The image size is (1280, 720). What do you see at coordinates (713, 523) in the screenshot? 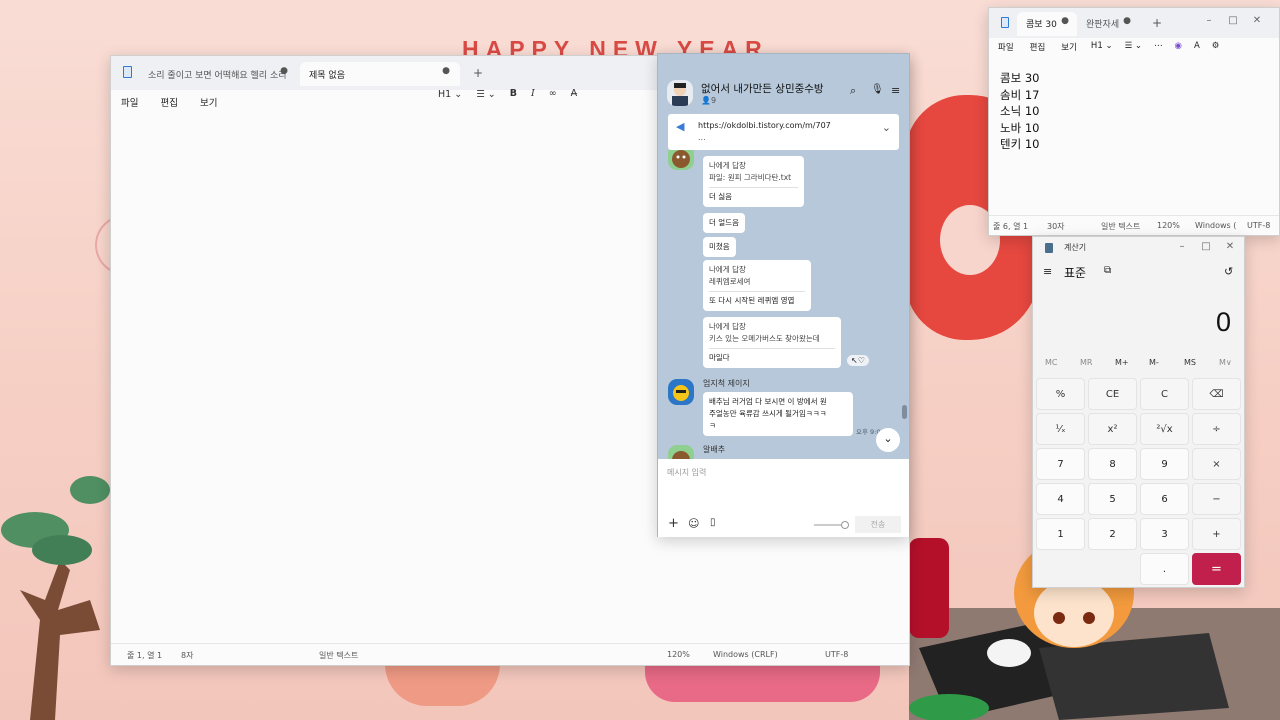
I see `file-icon: ▯` at bounding box center [713, 523].